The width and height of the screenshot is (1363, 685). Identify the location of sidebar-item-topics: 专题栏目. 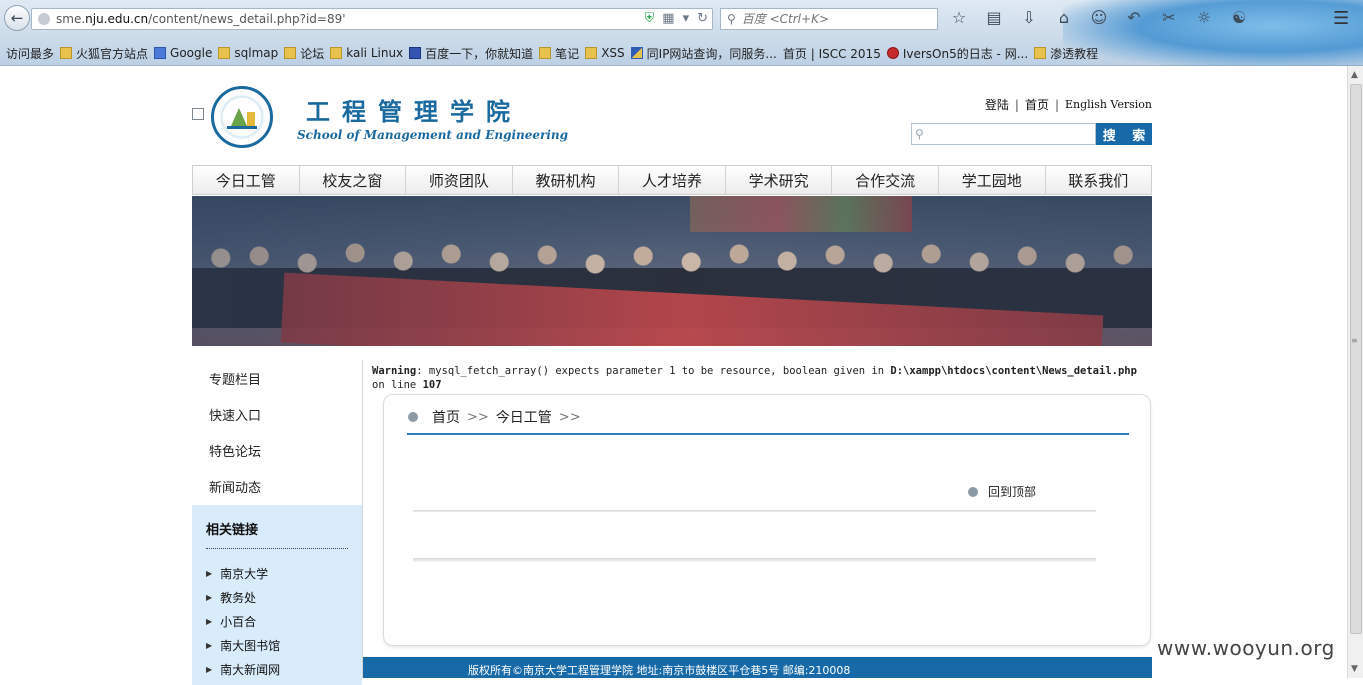
(277, 378).